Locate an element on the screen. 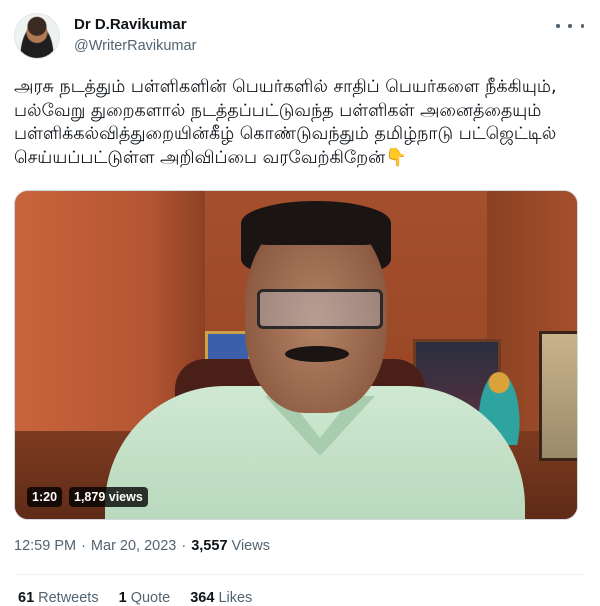 This screenshot has width=600, height=606. quotes-stat: 1 Quote is located at coordinates (145, 598).